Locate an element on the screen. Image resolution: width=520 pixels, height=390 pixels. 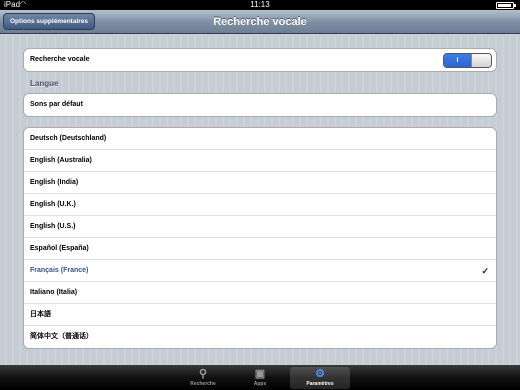
default-sounds-group: Sons par défaut is located at coordinates (260, 105).